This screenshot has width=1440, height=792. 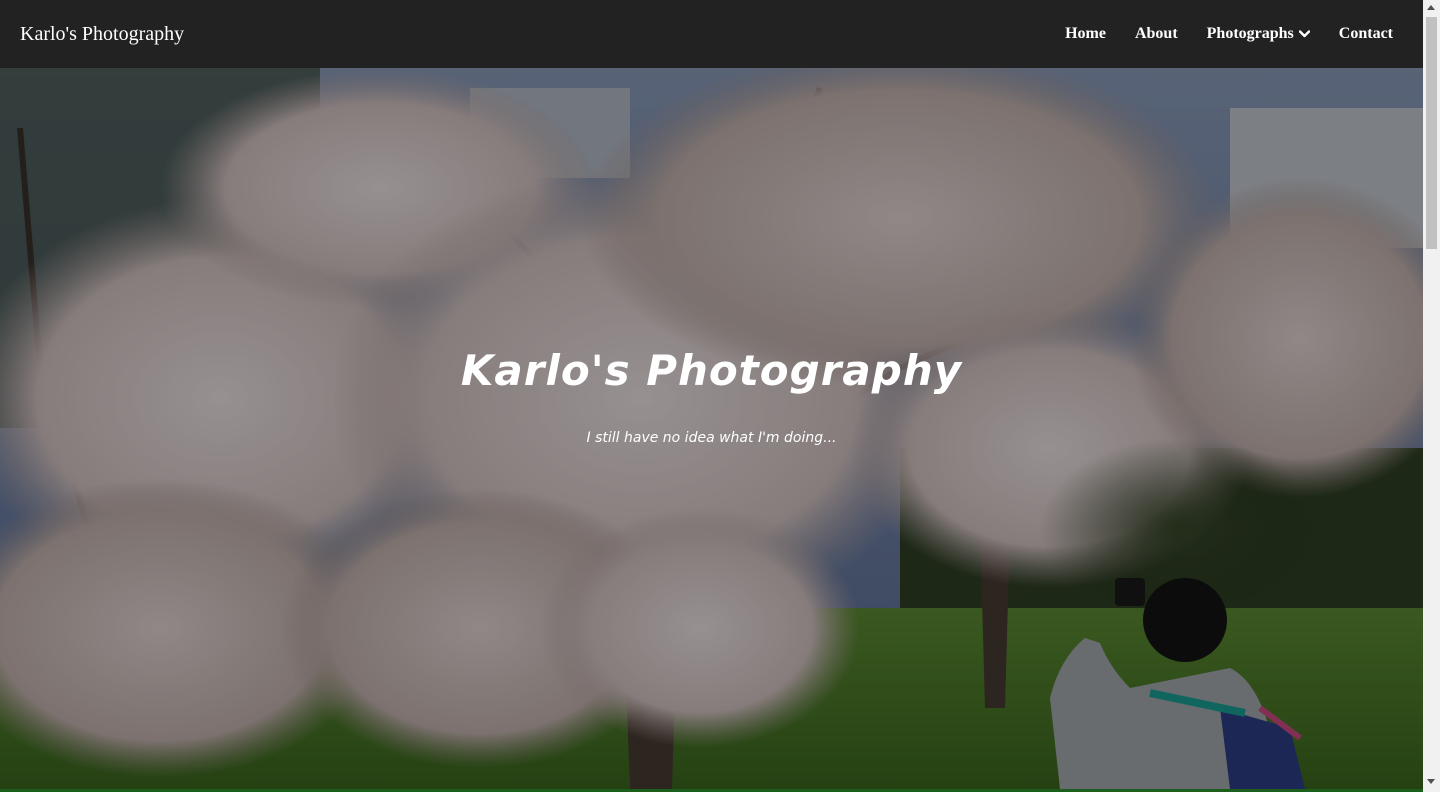 I want to click on nav-menu: Home About Photographs Contact, so click(x=1214, y=34).